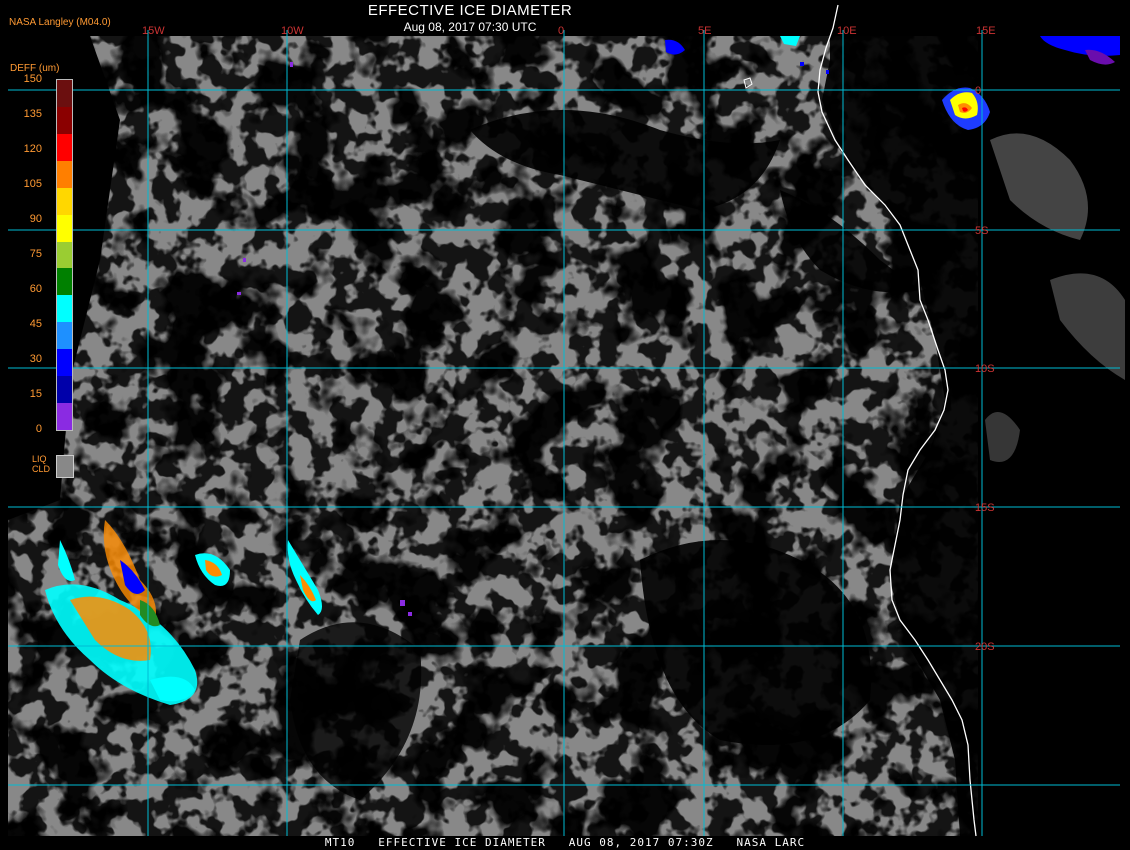 The width and height of the screenshot is (1130, 850). I want to click on latitude-label: 20S, so click(985, 647).